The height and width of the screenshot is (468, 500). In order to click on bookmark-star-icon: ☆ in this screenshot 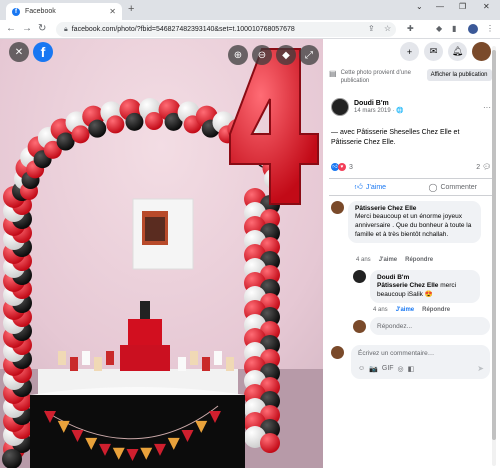, I will do `click(387, 28)`.